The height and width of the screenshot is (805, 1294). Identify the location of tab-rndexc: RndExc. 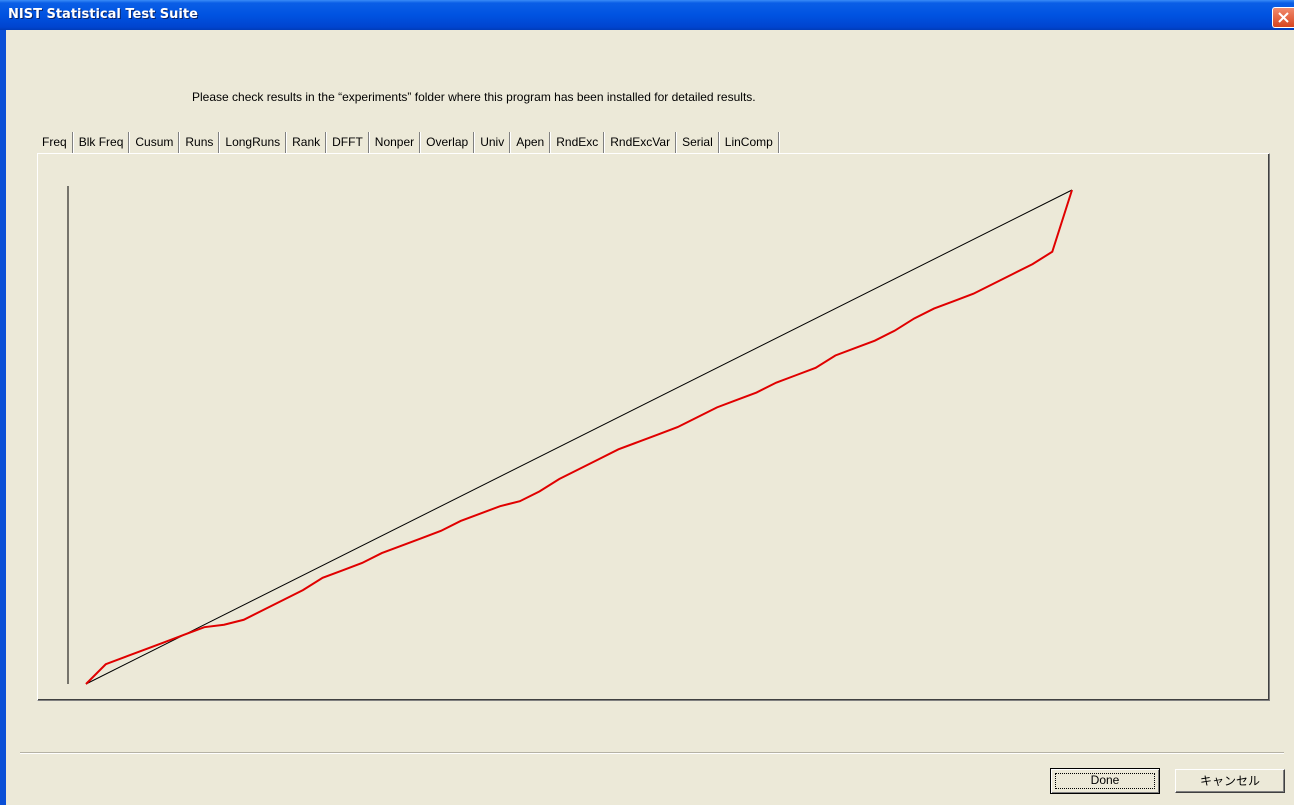
(578, 143).